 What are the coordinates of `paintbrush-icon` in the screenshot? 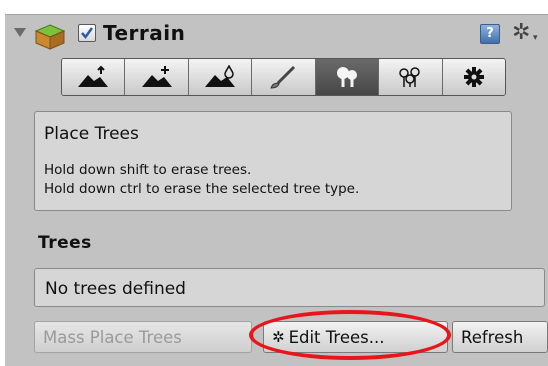 It's located at (283, 77).